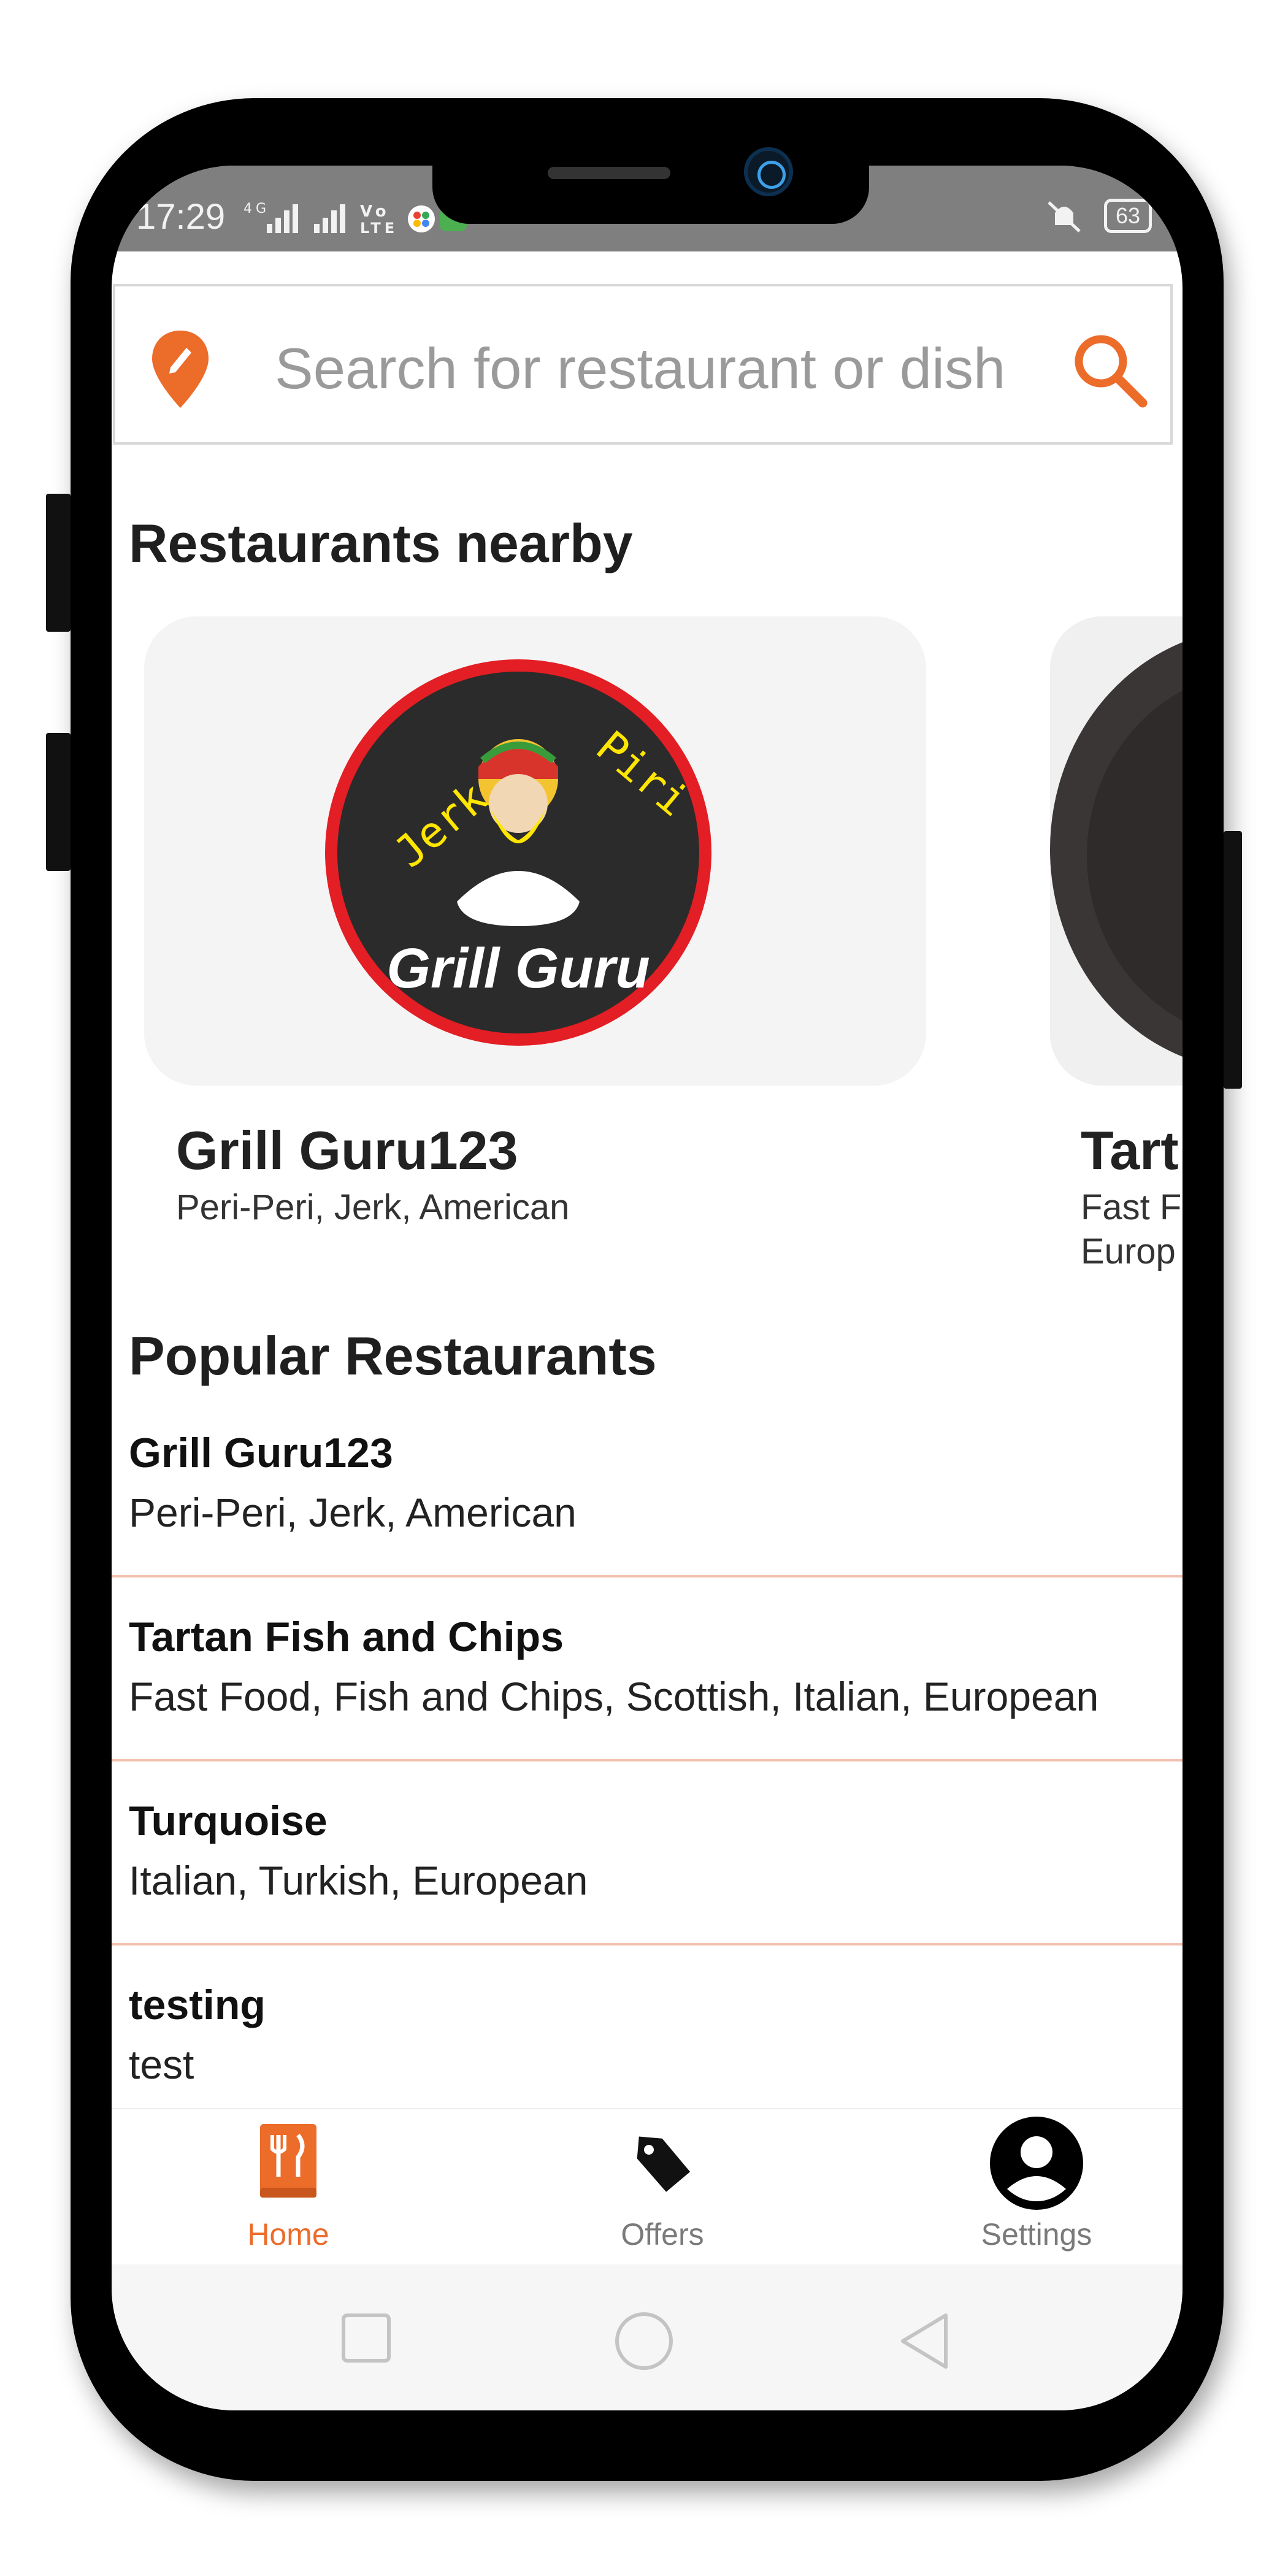 This screenshot has width=1288, height=2576. I want to click on grill-guru-logo: Jerk Piri Grill Guru, so click(518, 852).